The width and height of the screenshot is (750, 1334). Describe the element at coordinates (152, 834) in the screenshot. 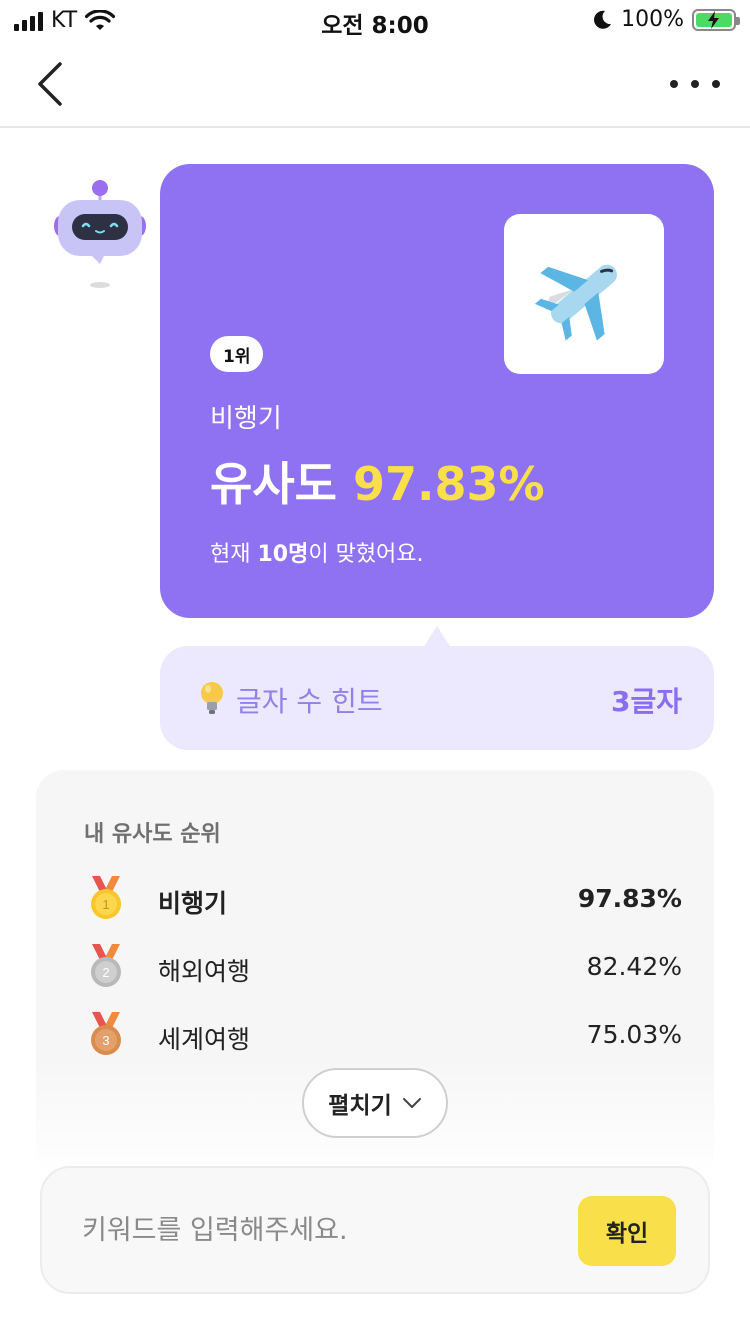

I see `ranking-title: 내 유사도 순위` at that location.